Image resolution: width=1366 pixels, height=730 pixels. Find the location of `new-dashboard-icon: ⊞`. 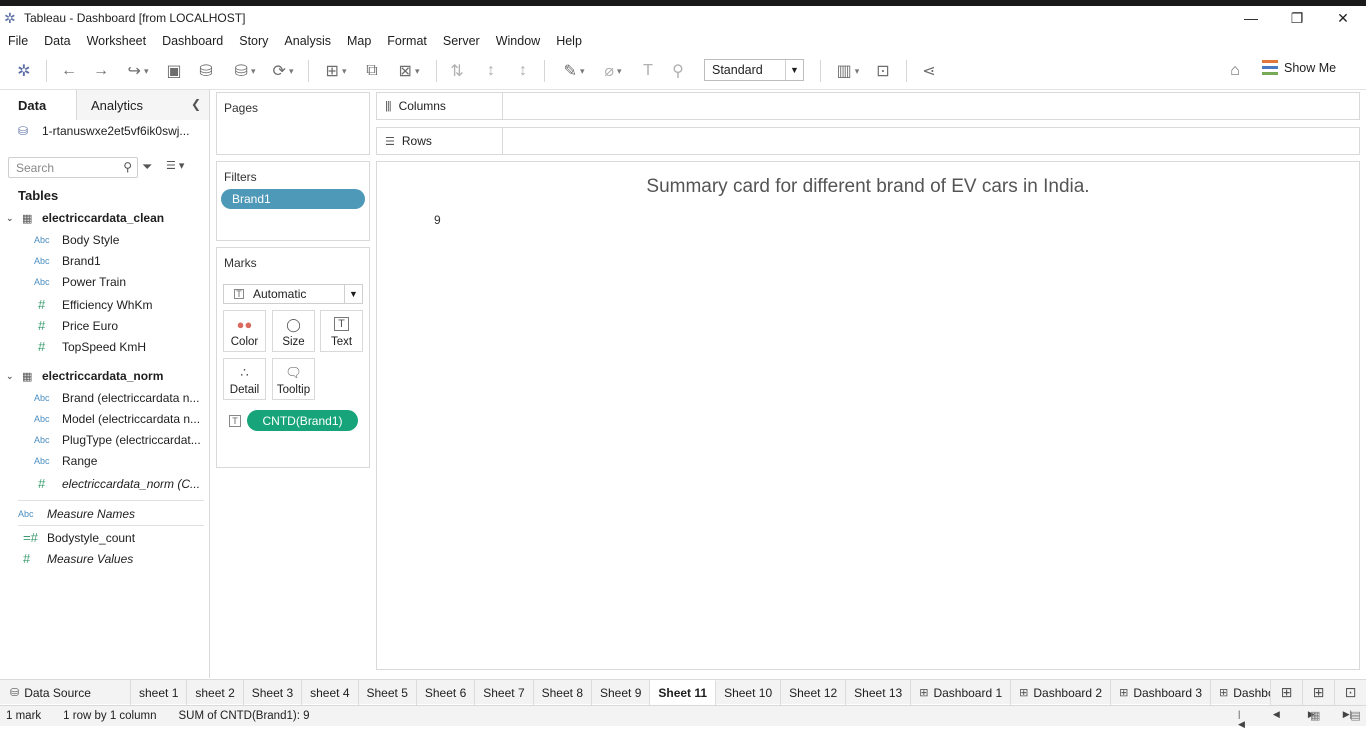

new-dashboard-icon: ⊞ is located at coordinates (1318, 692).